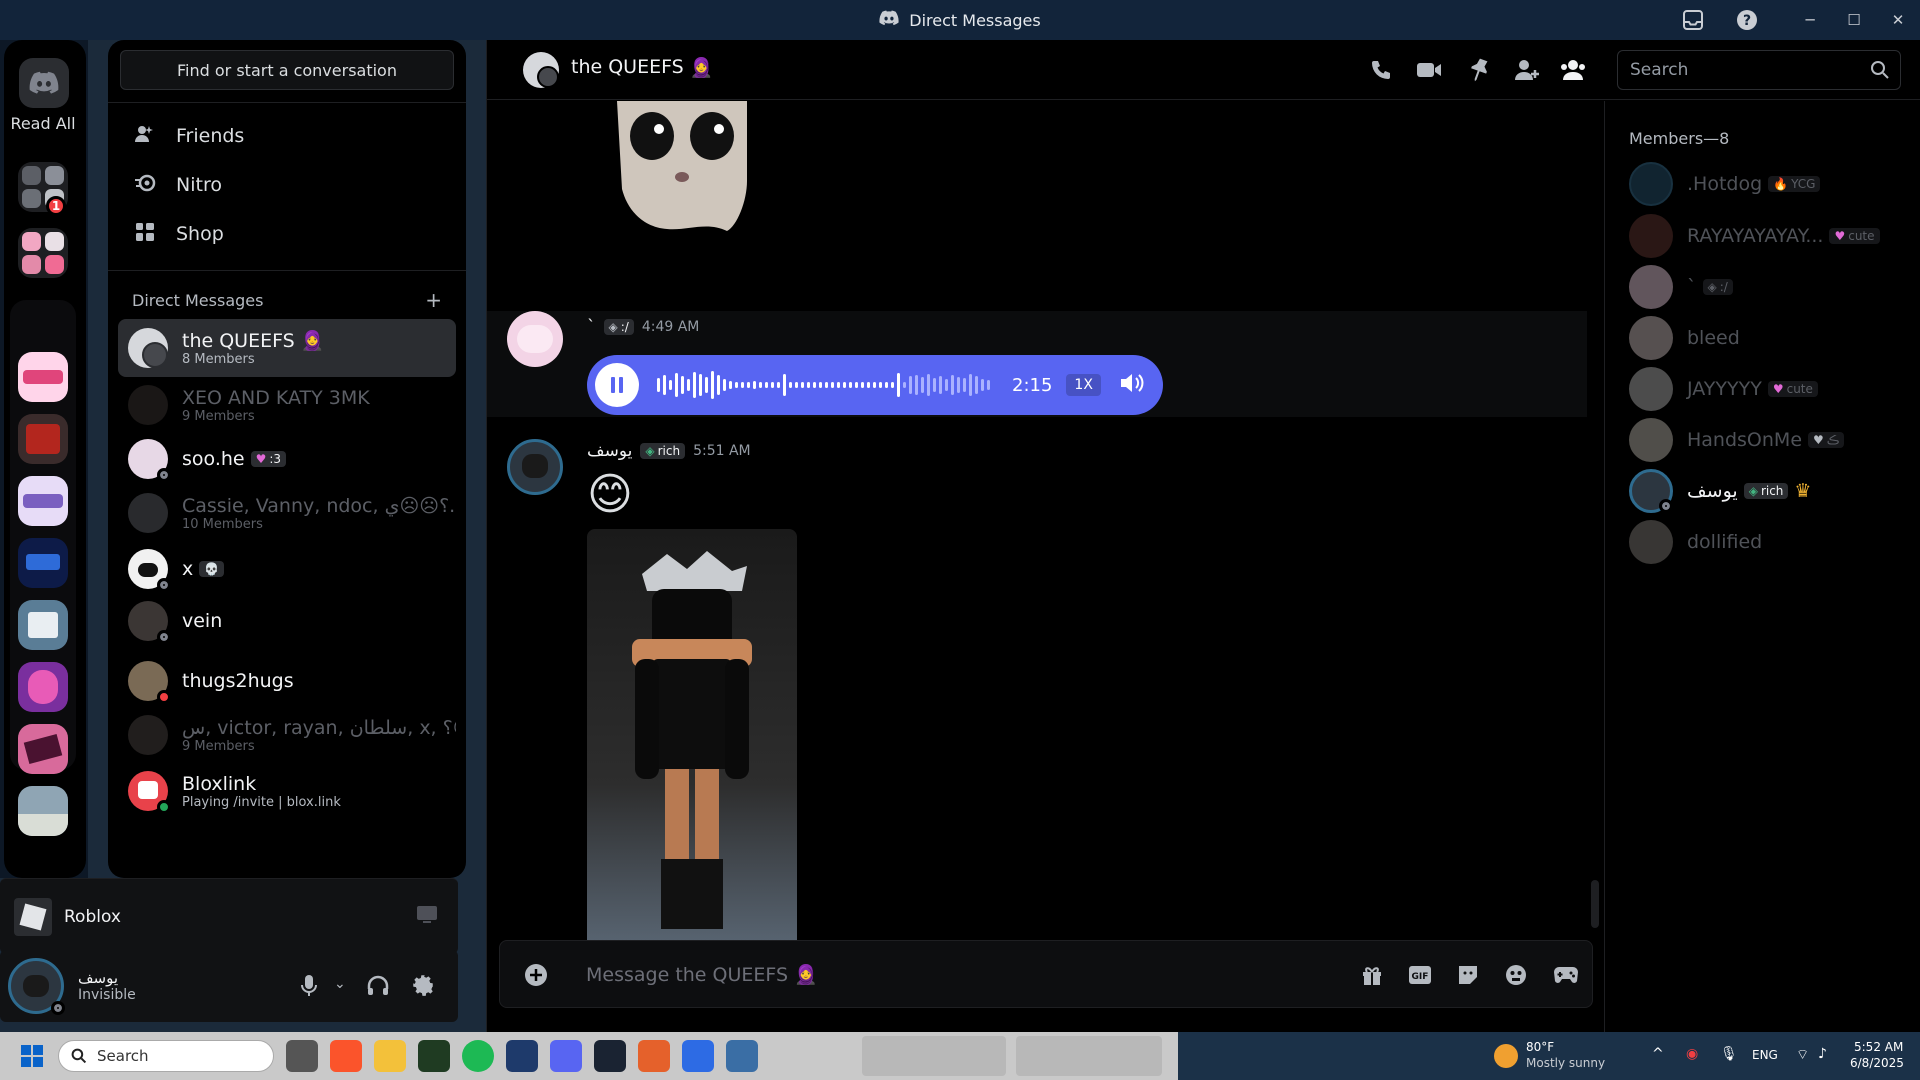  Describe the element at coordinates (609, 451) in the screenshot. I see `message-author: يوسف` at that location.